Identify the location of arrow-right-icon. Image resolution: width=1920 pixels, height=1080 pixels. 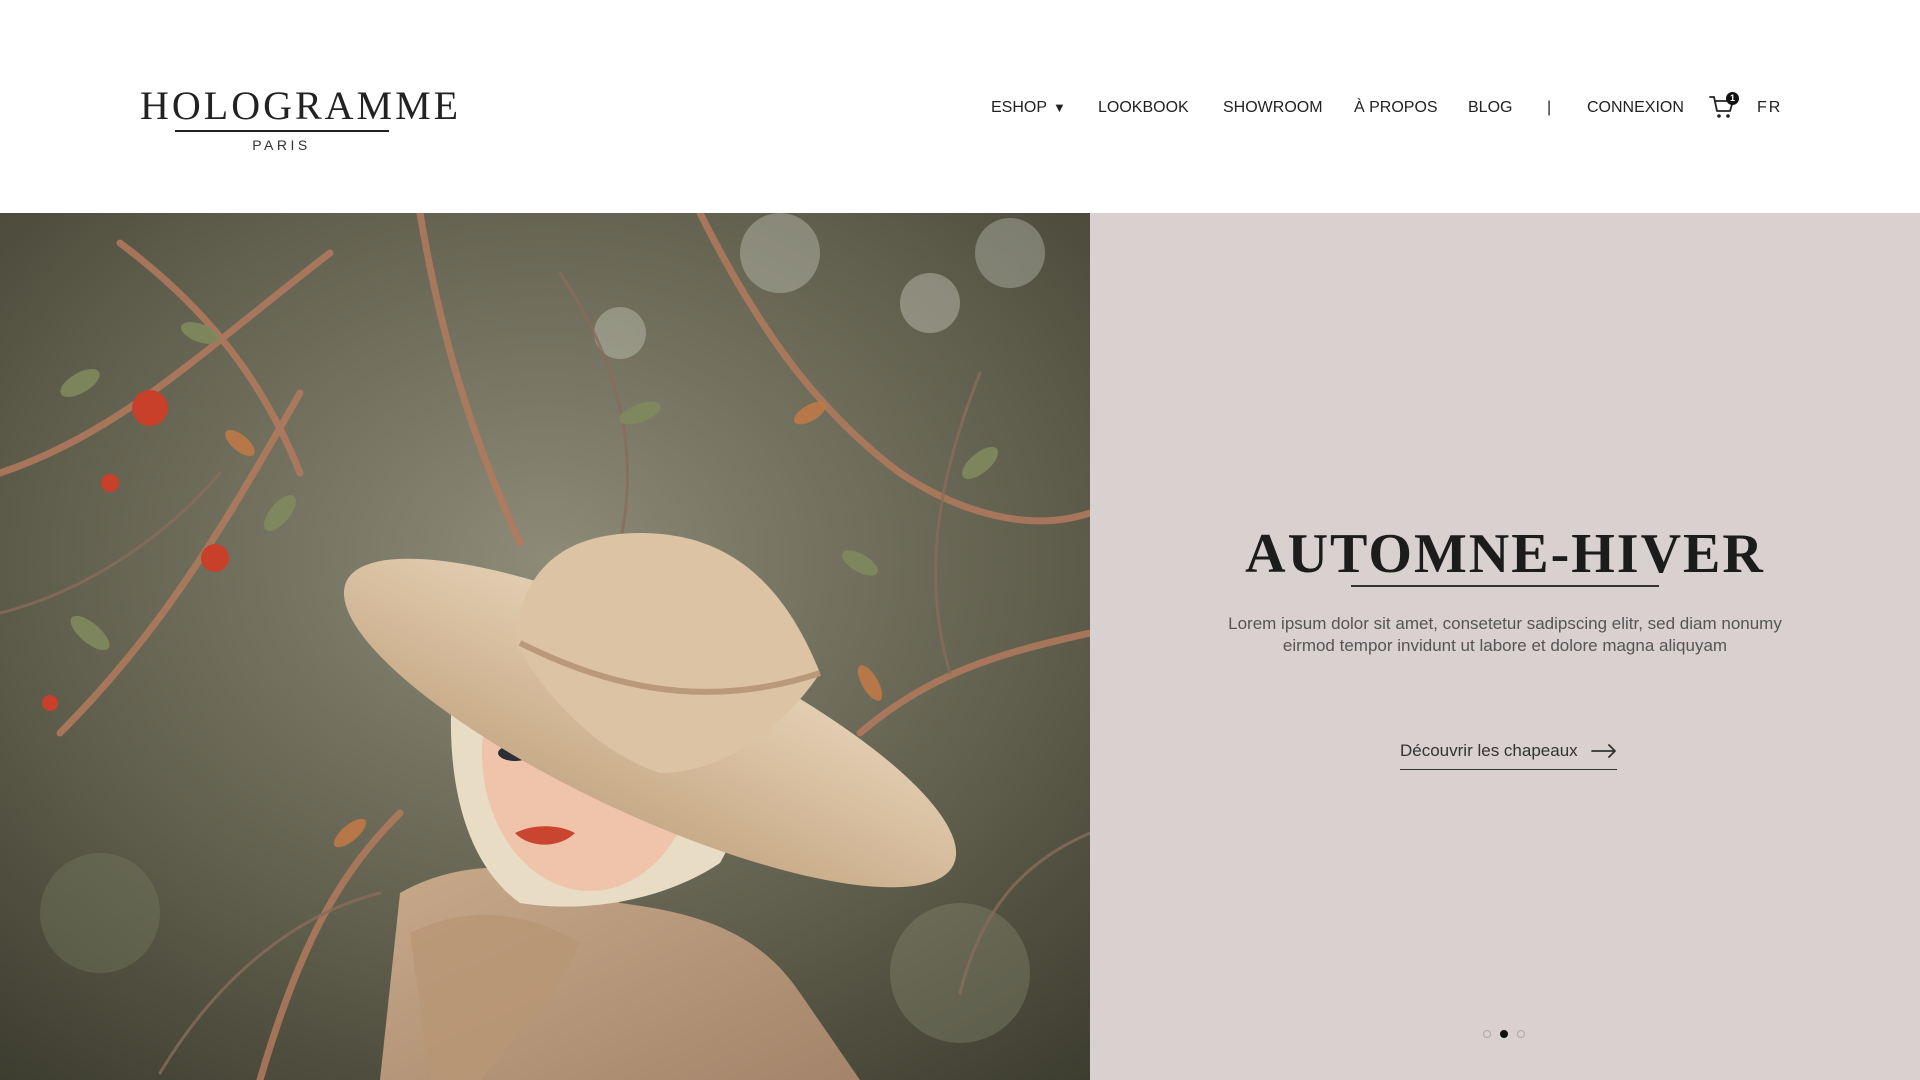
(1603, 751).